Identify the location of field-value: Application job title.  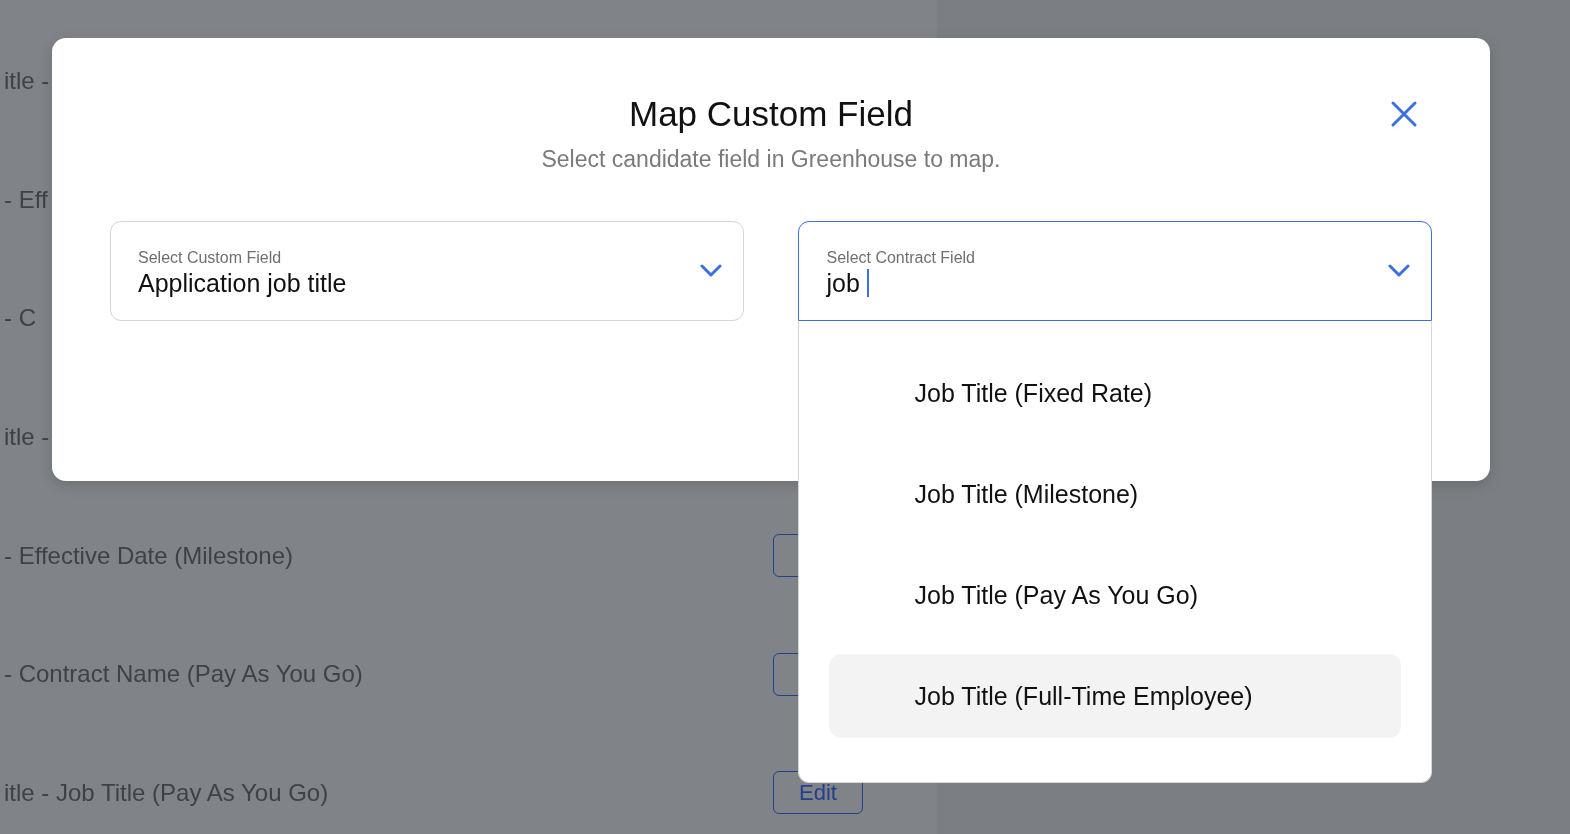
(242, 283).